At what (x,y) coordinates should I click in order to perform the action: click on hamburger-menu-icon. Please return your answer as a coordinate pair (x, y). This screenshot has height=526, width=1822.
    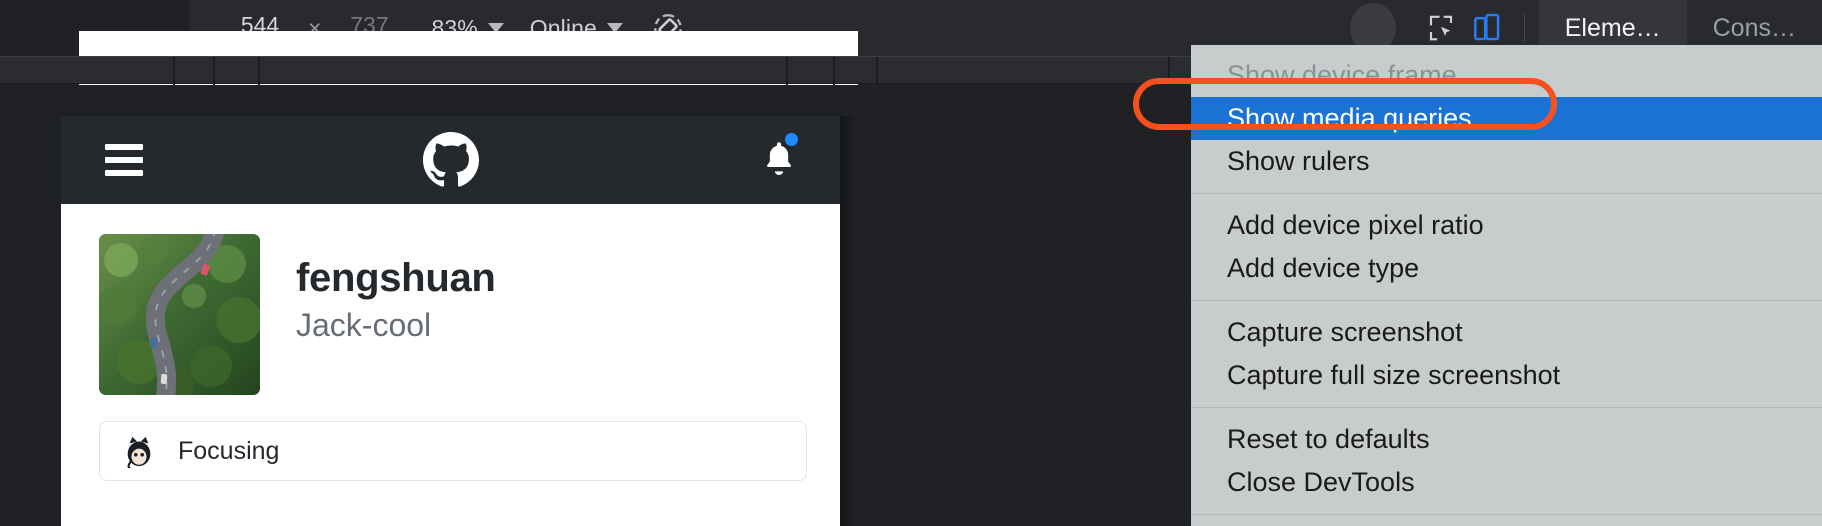
    Looking at the image, I should click on (124, 160).